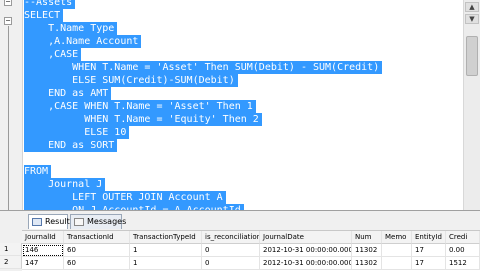 The width and height of the screenshot is (480, 272). Describe the element at coordinates (397, 237) in the screenshot. I see `column-header: Memo` at that location.